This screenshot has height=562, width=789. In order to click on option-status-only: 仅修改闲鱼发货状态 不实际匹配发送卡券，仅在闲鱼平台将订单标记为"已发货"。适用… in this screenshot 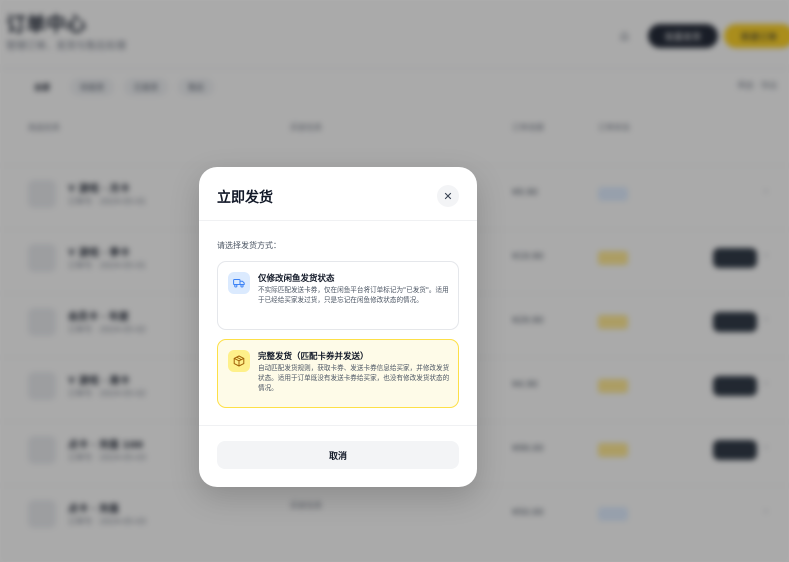, I will do `click(338, 295)`.